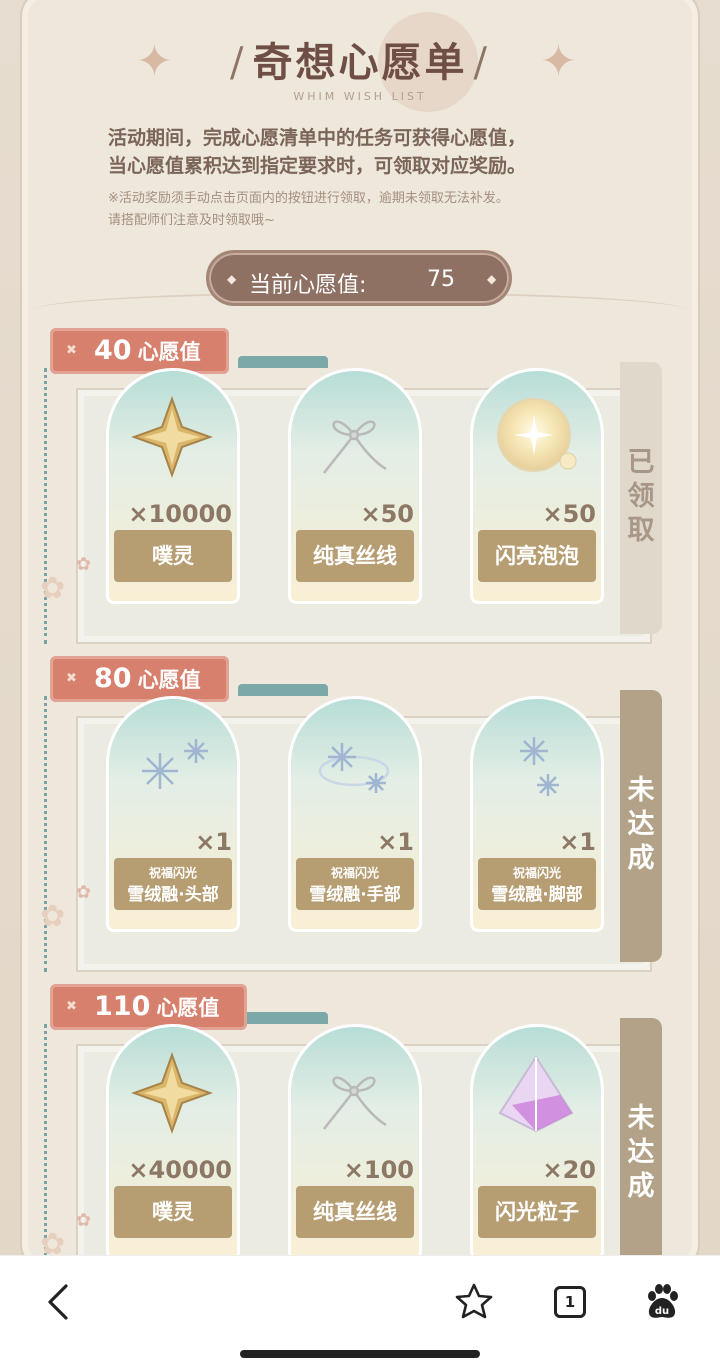 The image size is (720, 1371). What do you see at coordinates (355, 895) in the screenshot?
I see `reward-main-name: 雪绒融·手部` at bounding box center [355, 895].